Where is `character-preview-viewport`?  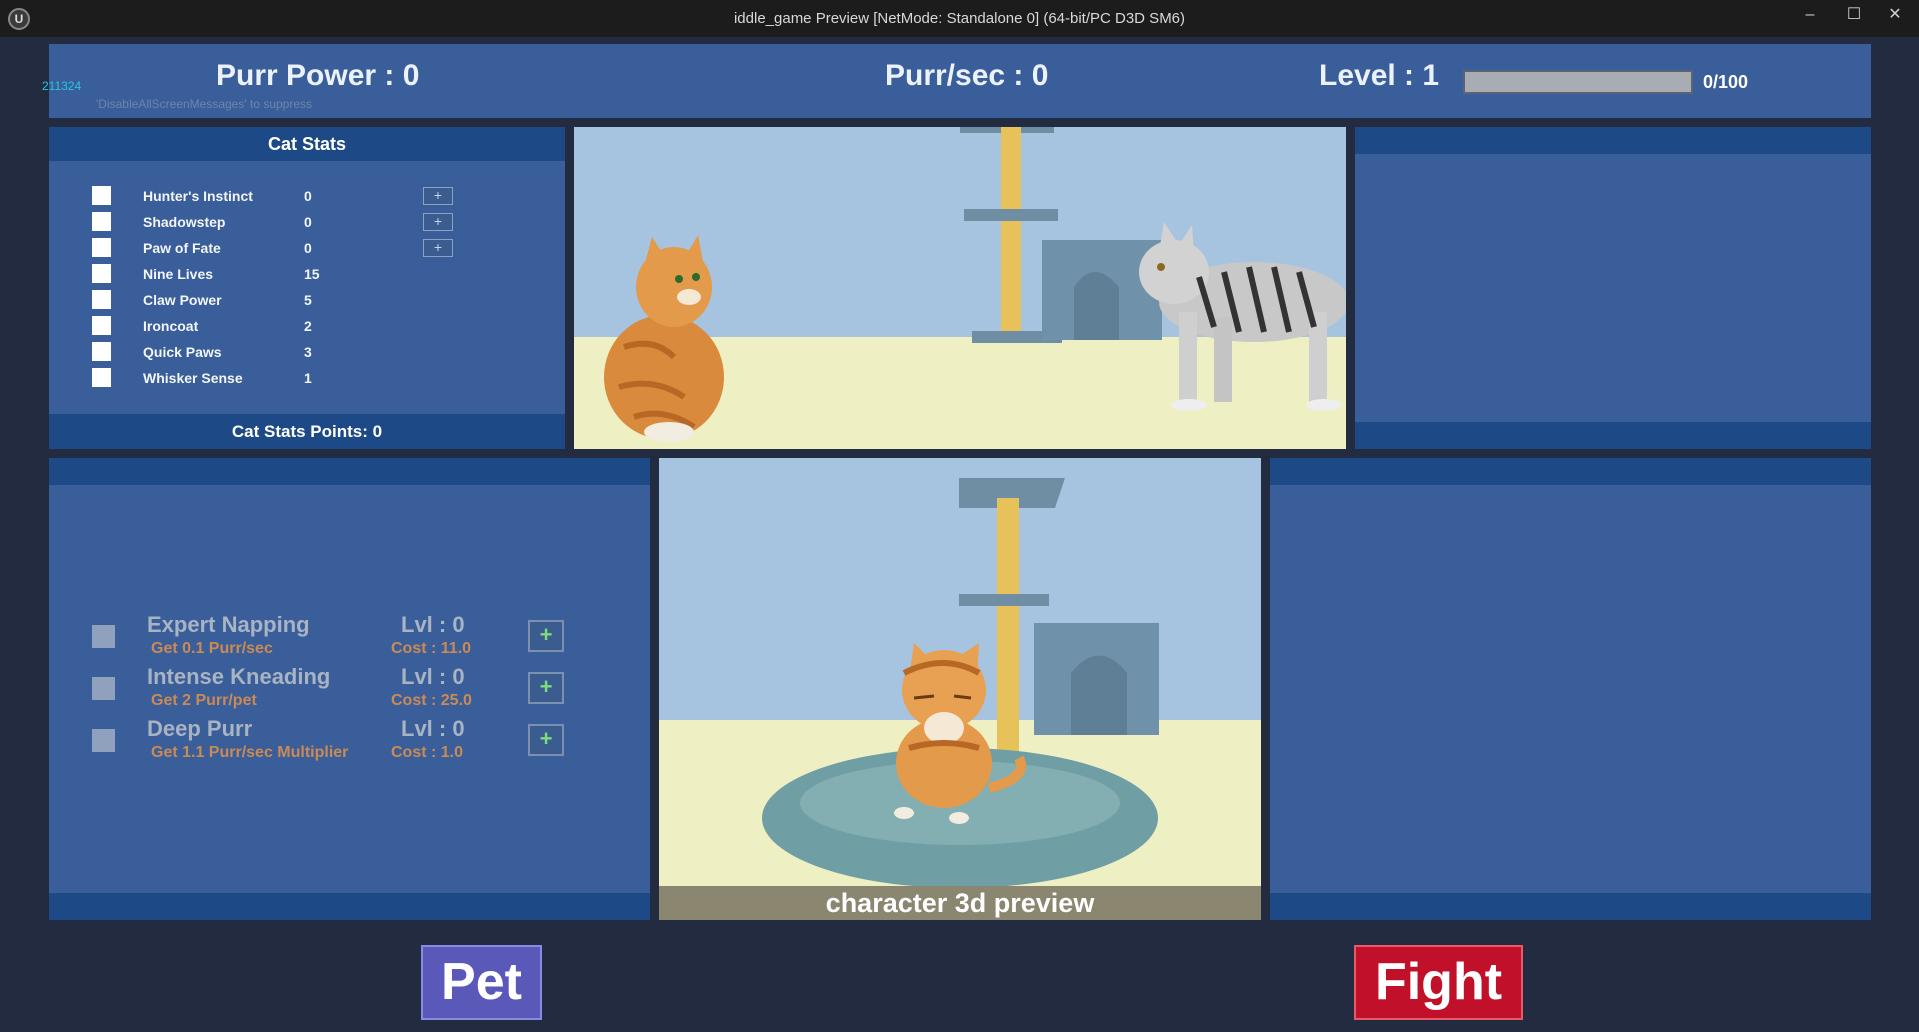
character-preview-viewport is located at coordinates (960, 689).